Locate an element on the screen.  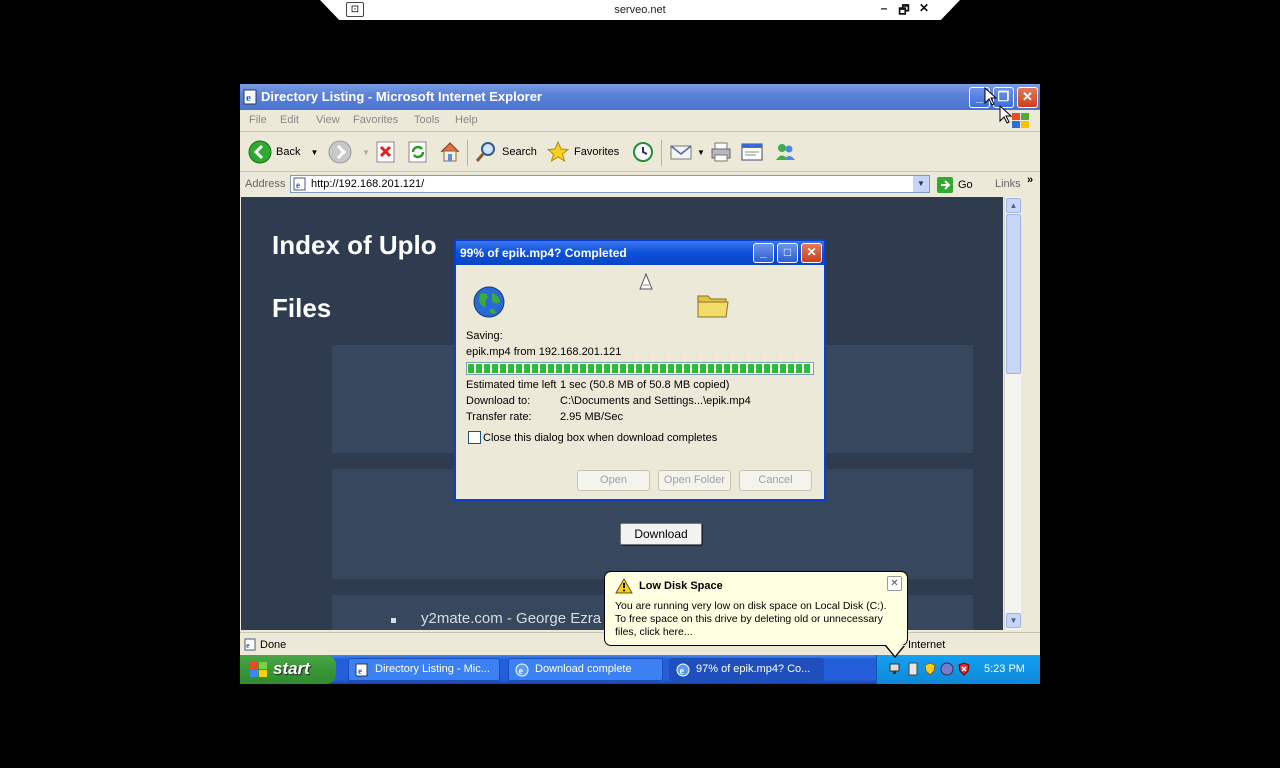
links-label: Links is located at coordinates (1008, 184).